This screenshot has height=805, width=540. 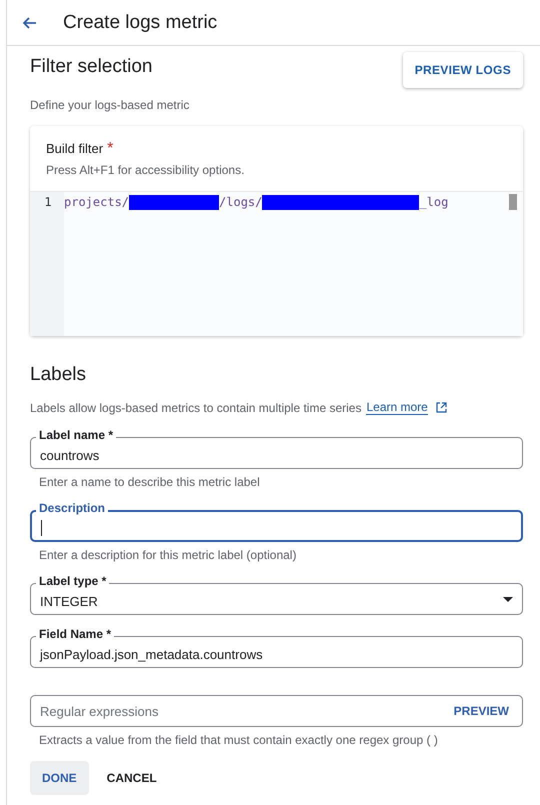 I want to click on helper-text: Extracts a value from the field that must contain exactly one regex group ( ), so click(x=238, y=740).